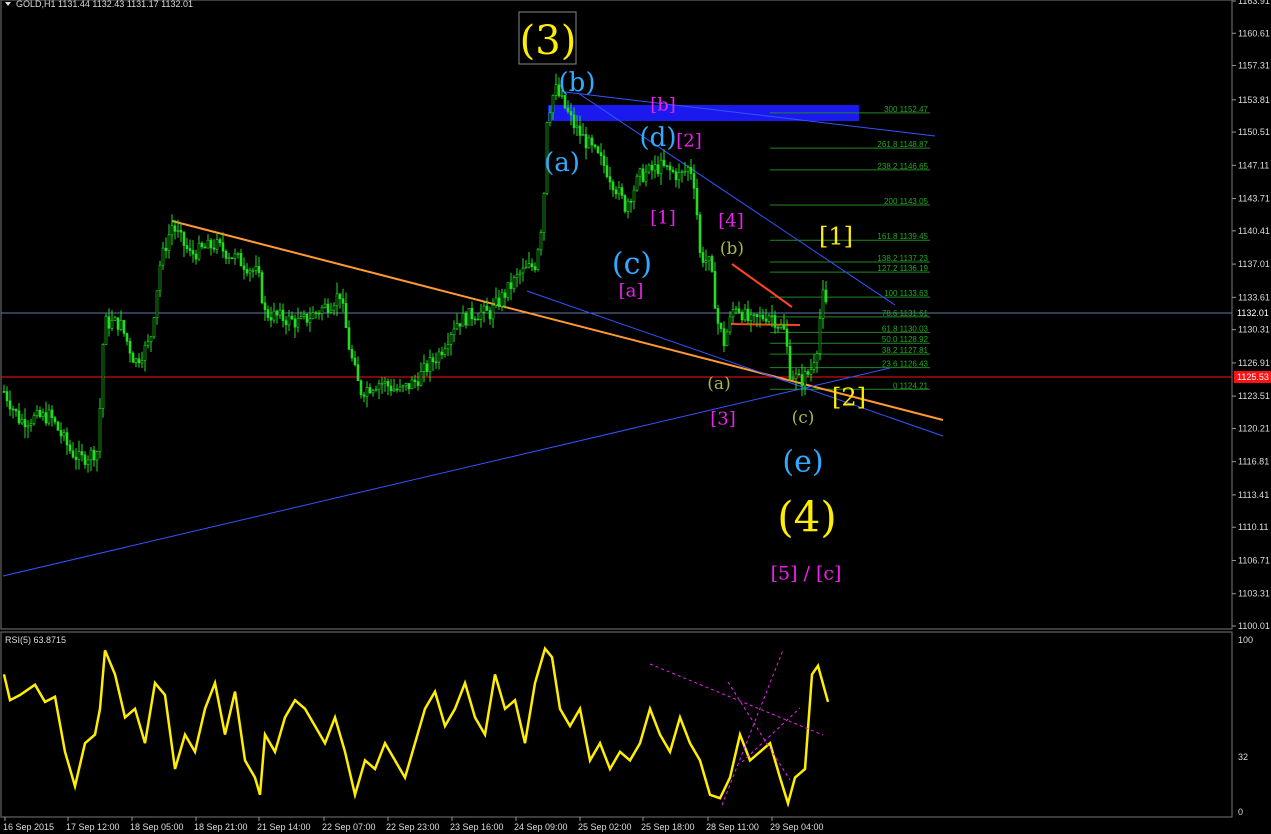 The height and width of the screenshot is (834, 1271). Describe the element at coordinates (104, 4) in the screenshot. I see `symbol-header: GOLD,H1 1131.44 1132.43 1131.17 1132.01` at that location.